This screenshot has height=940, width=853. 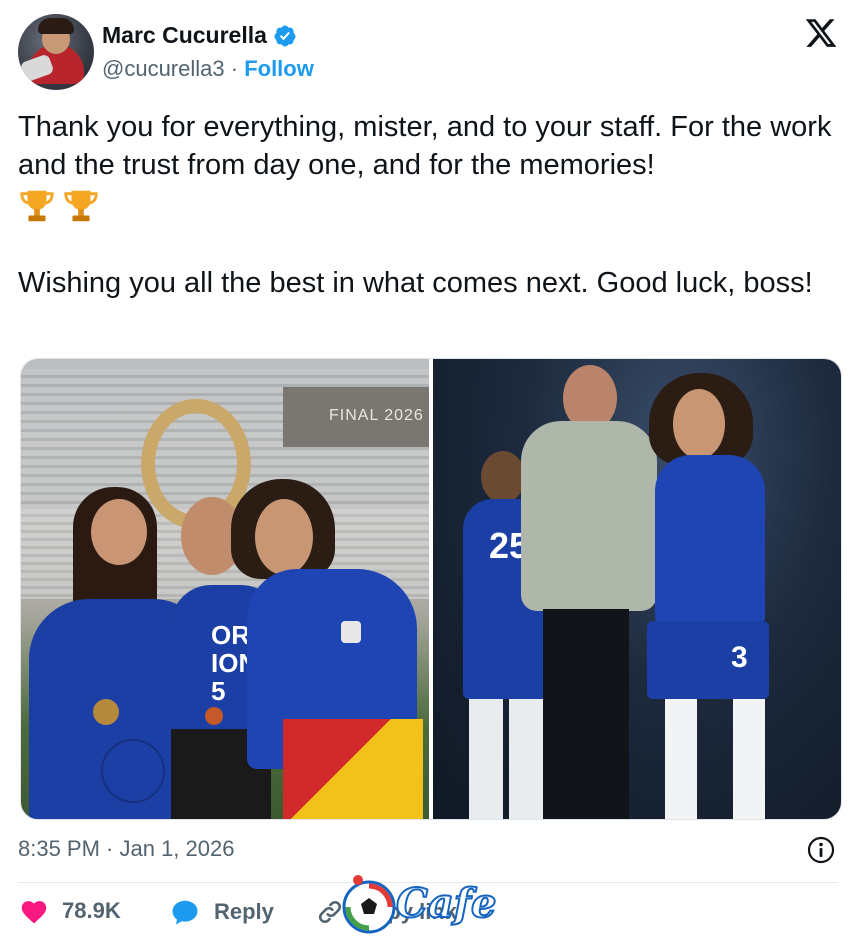 I want to click on x-logo-icon, so click(x=821, y=33).